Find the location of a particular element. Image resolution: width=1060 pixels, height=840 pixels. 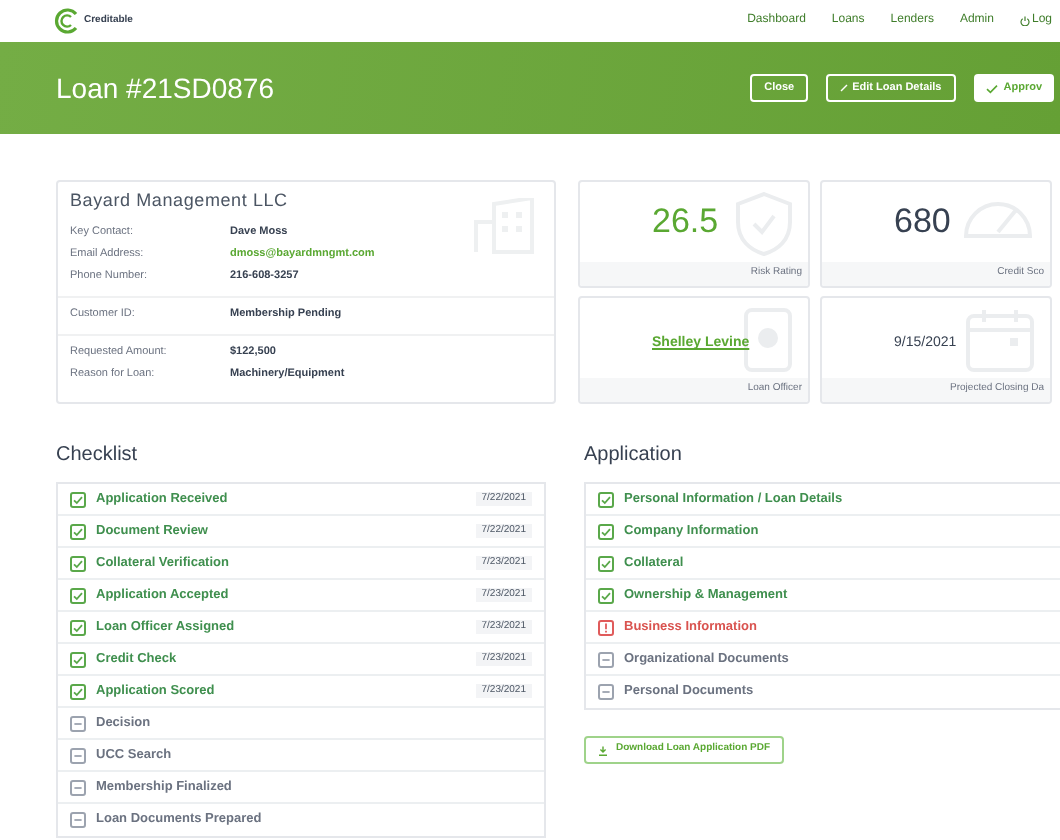

stat-value: 680 is located at coordinates (922, 221).